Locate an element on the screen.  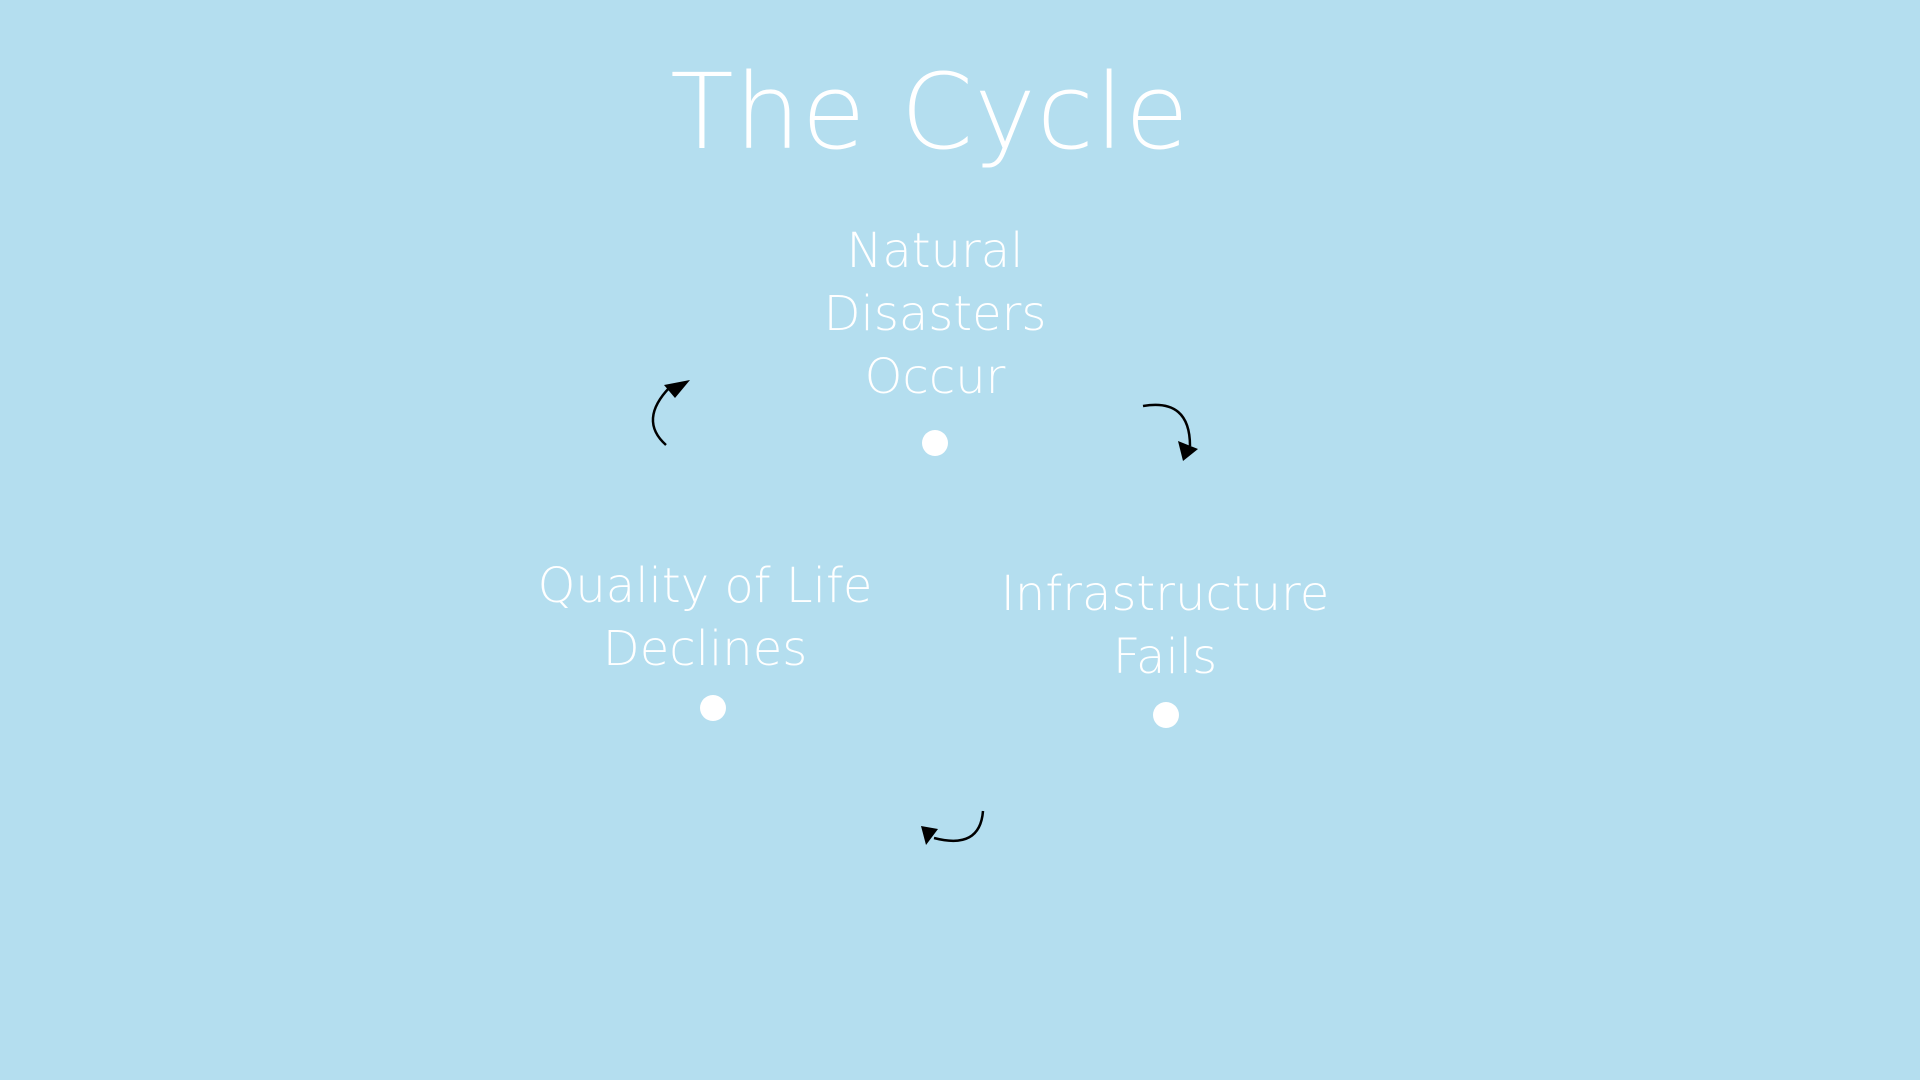
cycle-node-infrastructure-fails: Infrastructure Fails is located at coordinates (1165, 626).